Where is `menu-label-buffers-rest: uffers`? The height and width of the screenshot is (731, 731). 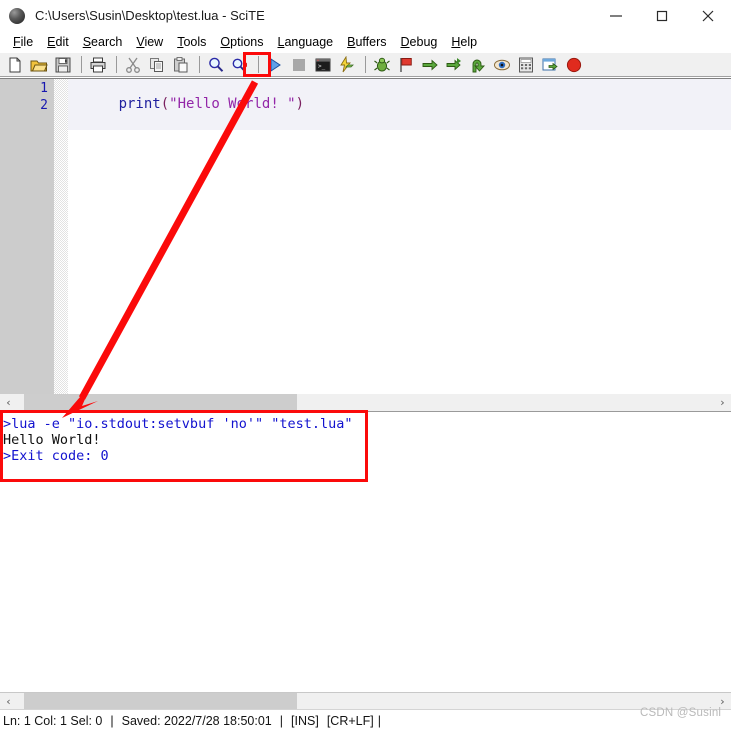 menu-label-buffers-rest: uffers is located at coordinates (371, 42).